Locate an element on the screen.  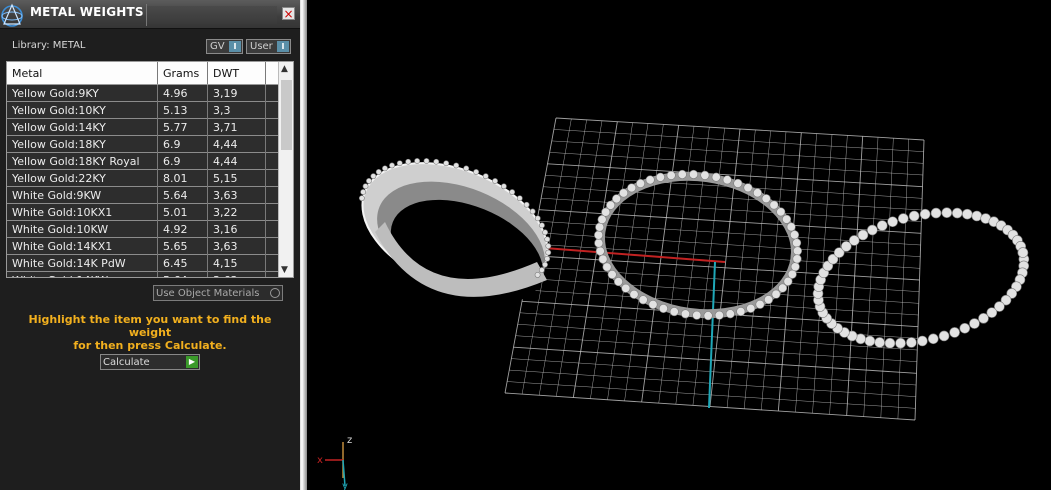
calculate-button: Calculate ▶ is located at coordinates (150, 362).